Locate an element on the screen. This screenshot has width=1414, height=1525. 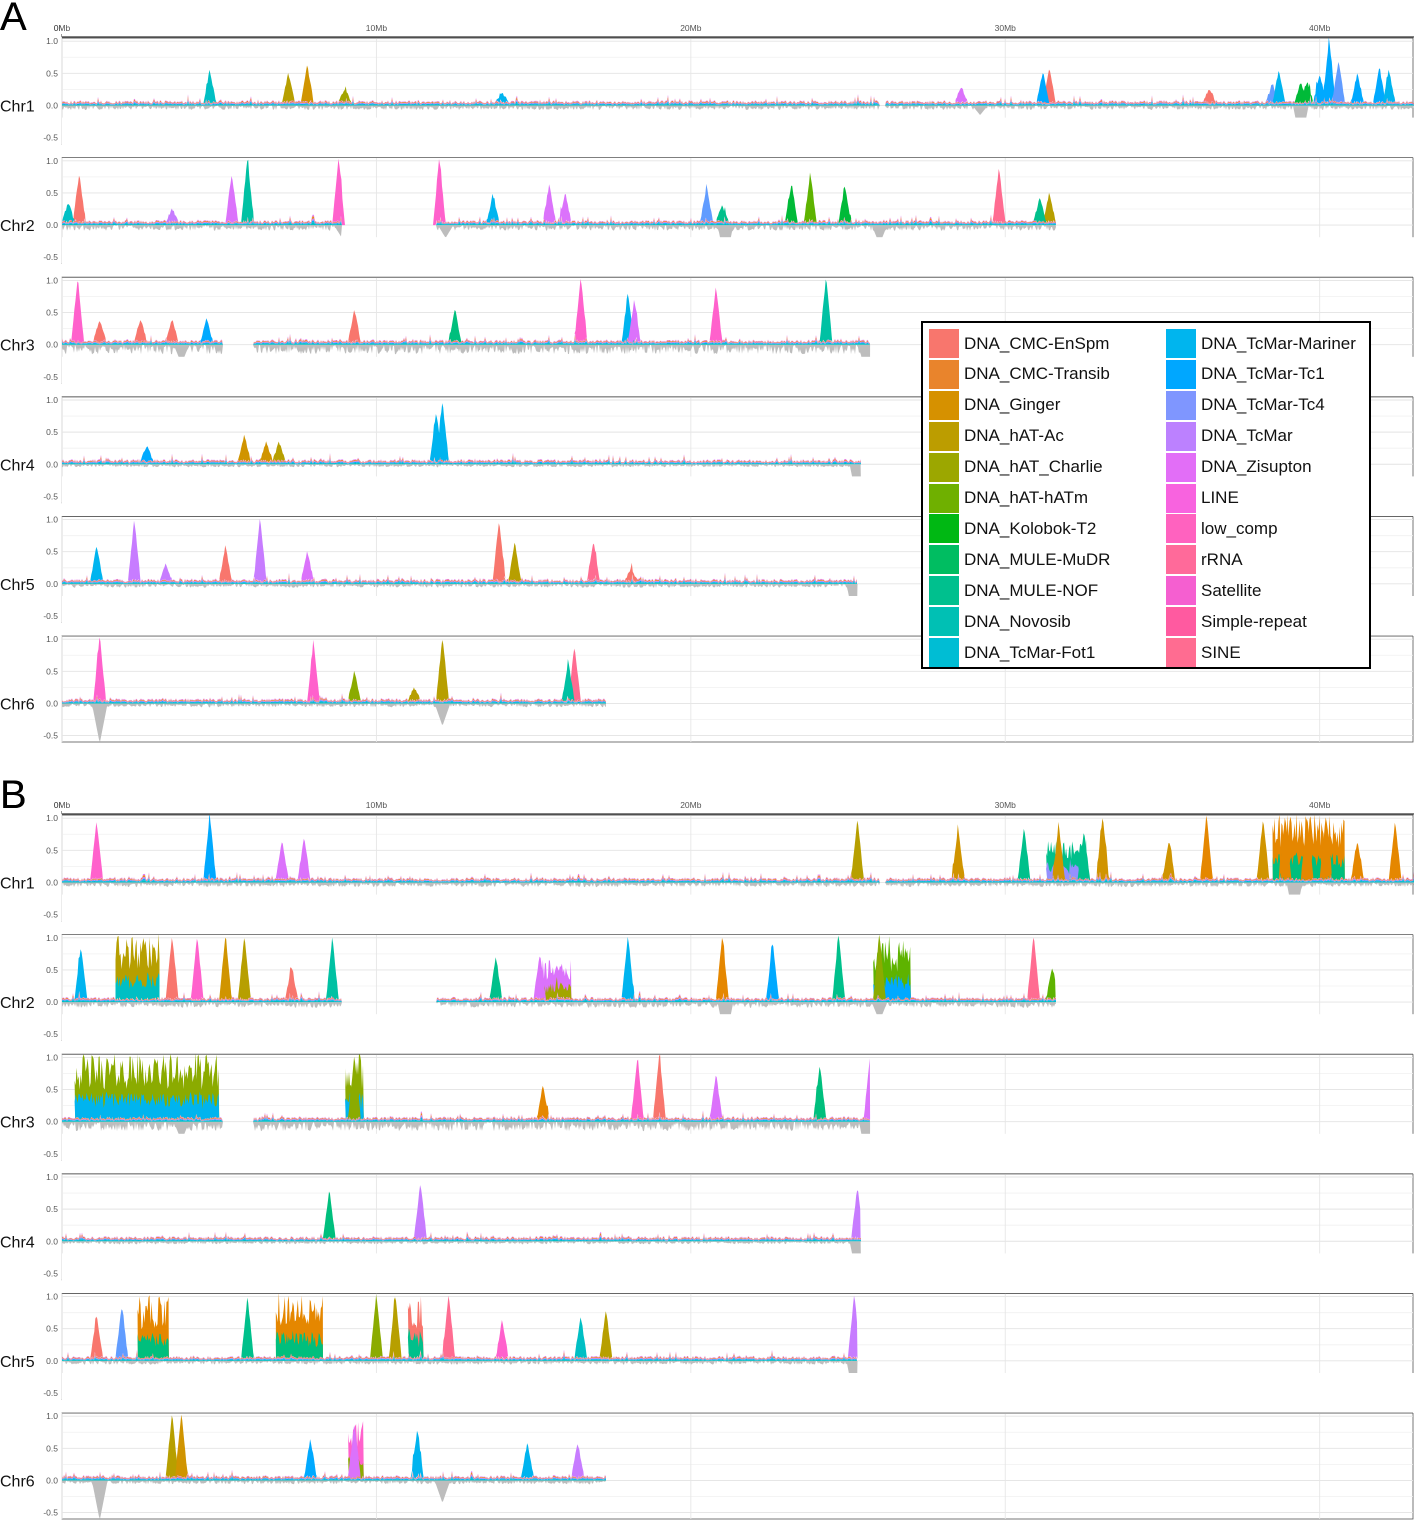
legend-item: Satellite is located at coordinates (1213, 590).